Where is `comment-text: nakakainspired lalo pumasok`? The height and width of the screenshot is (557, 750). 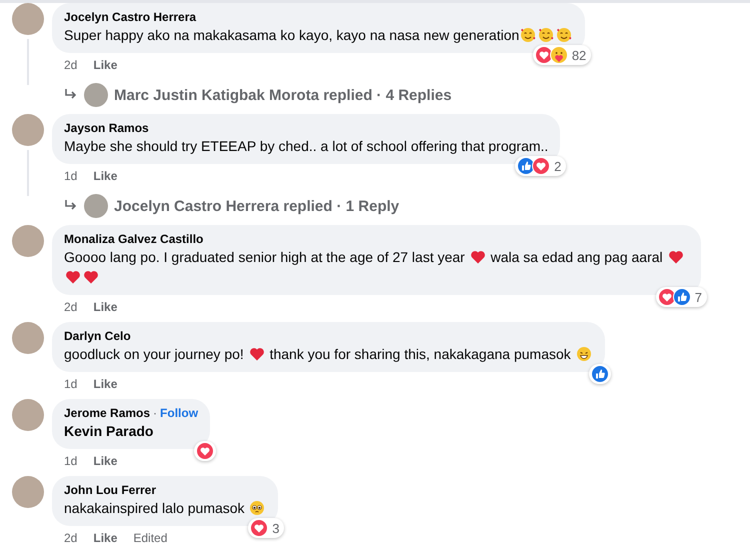 comment-text: nakakainspired lalo pumasok is located at coordinates (155, 508).